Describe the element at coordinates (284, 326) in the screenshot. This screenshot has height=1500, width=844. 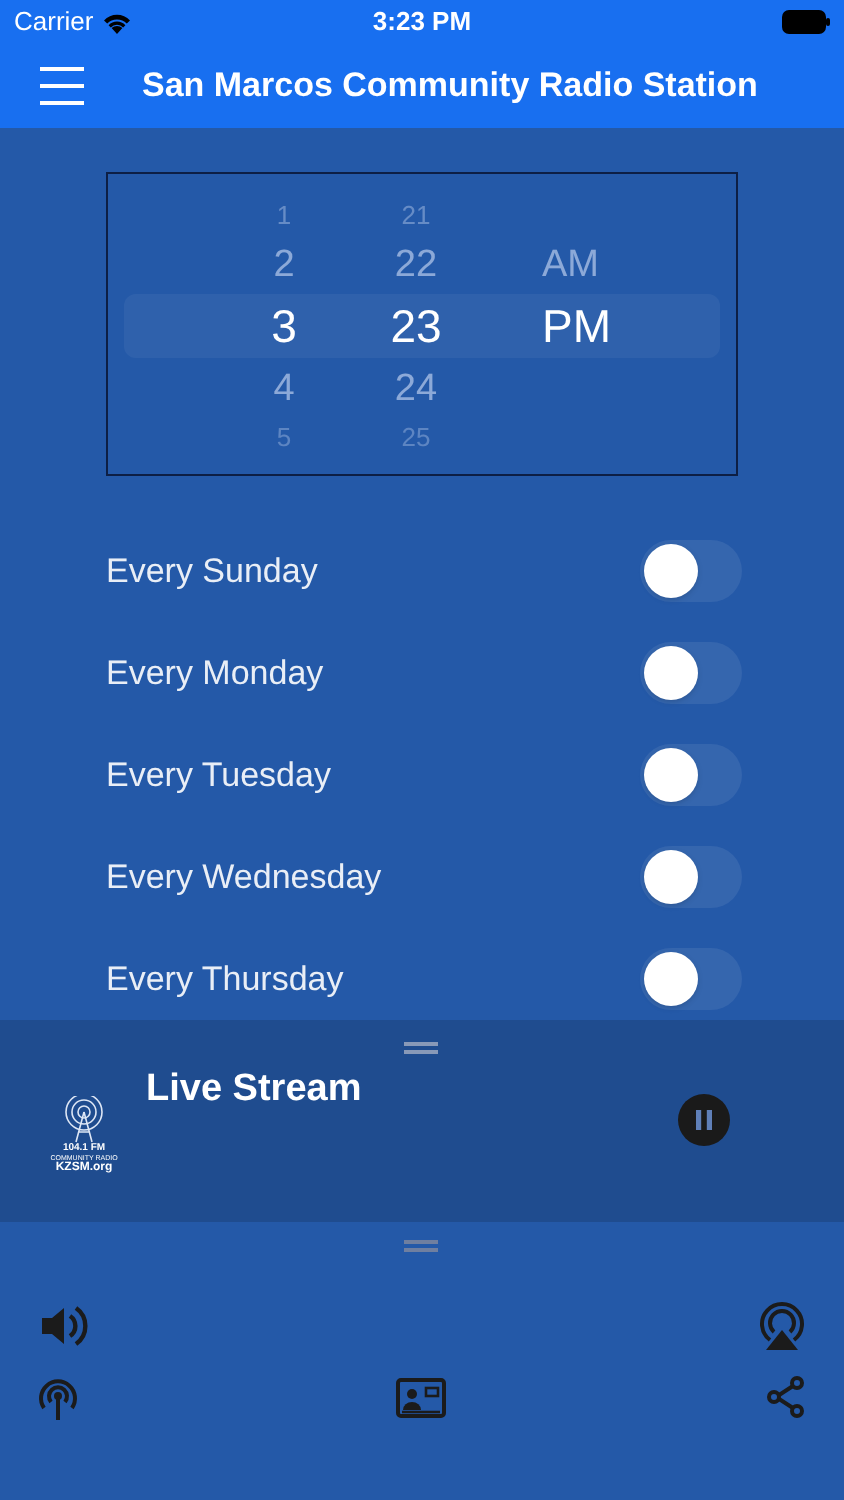
I see `picker-value: 3` at that location.